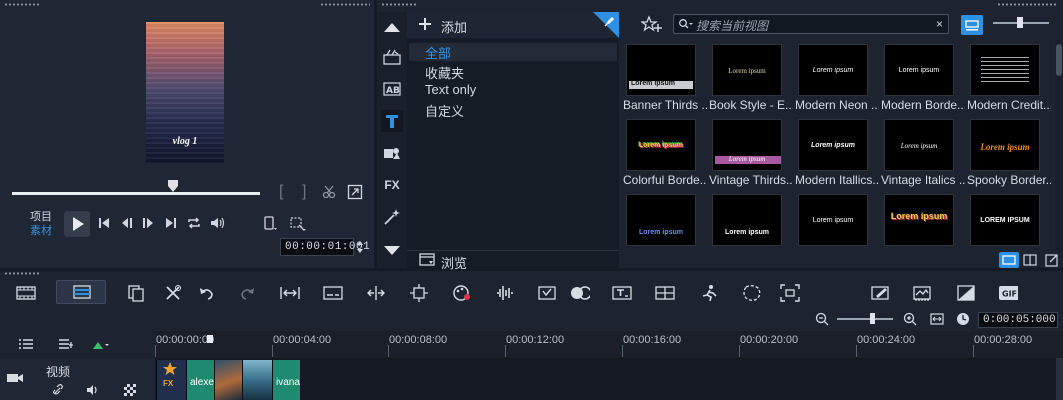 This screenshot has height=400, width=1063. Describe the element at coordinates (1008, 293) in the screenshot. I see `gif-creator-icon: GIF` at that location.